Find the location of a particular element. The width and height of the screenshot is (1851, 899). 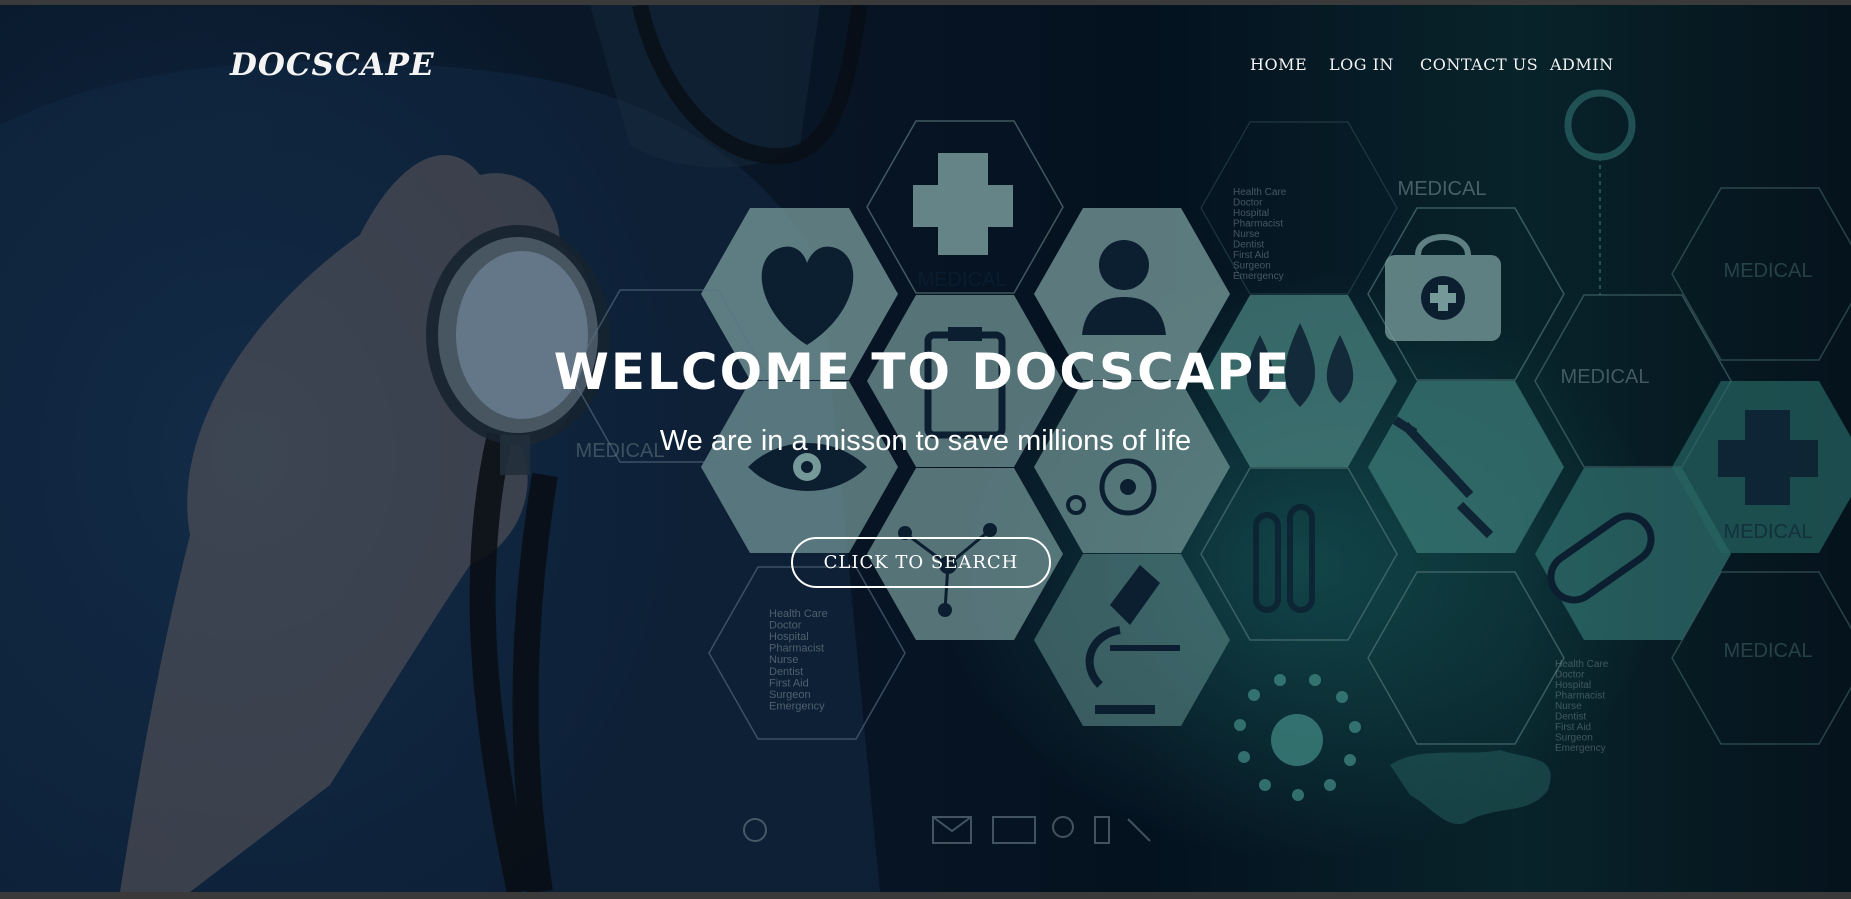

bottom-border is located at coordinates (925, 895).